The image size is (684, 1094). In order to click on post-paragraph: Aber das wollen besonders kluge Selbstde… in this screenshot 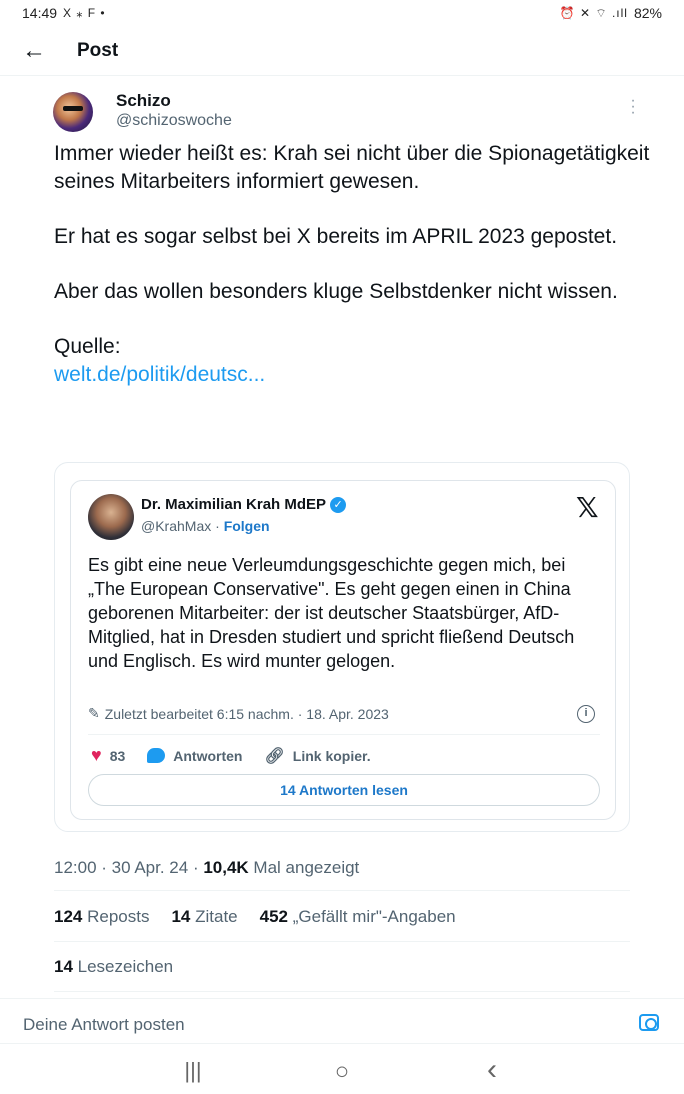, I will do `click(336, 291)`.